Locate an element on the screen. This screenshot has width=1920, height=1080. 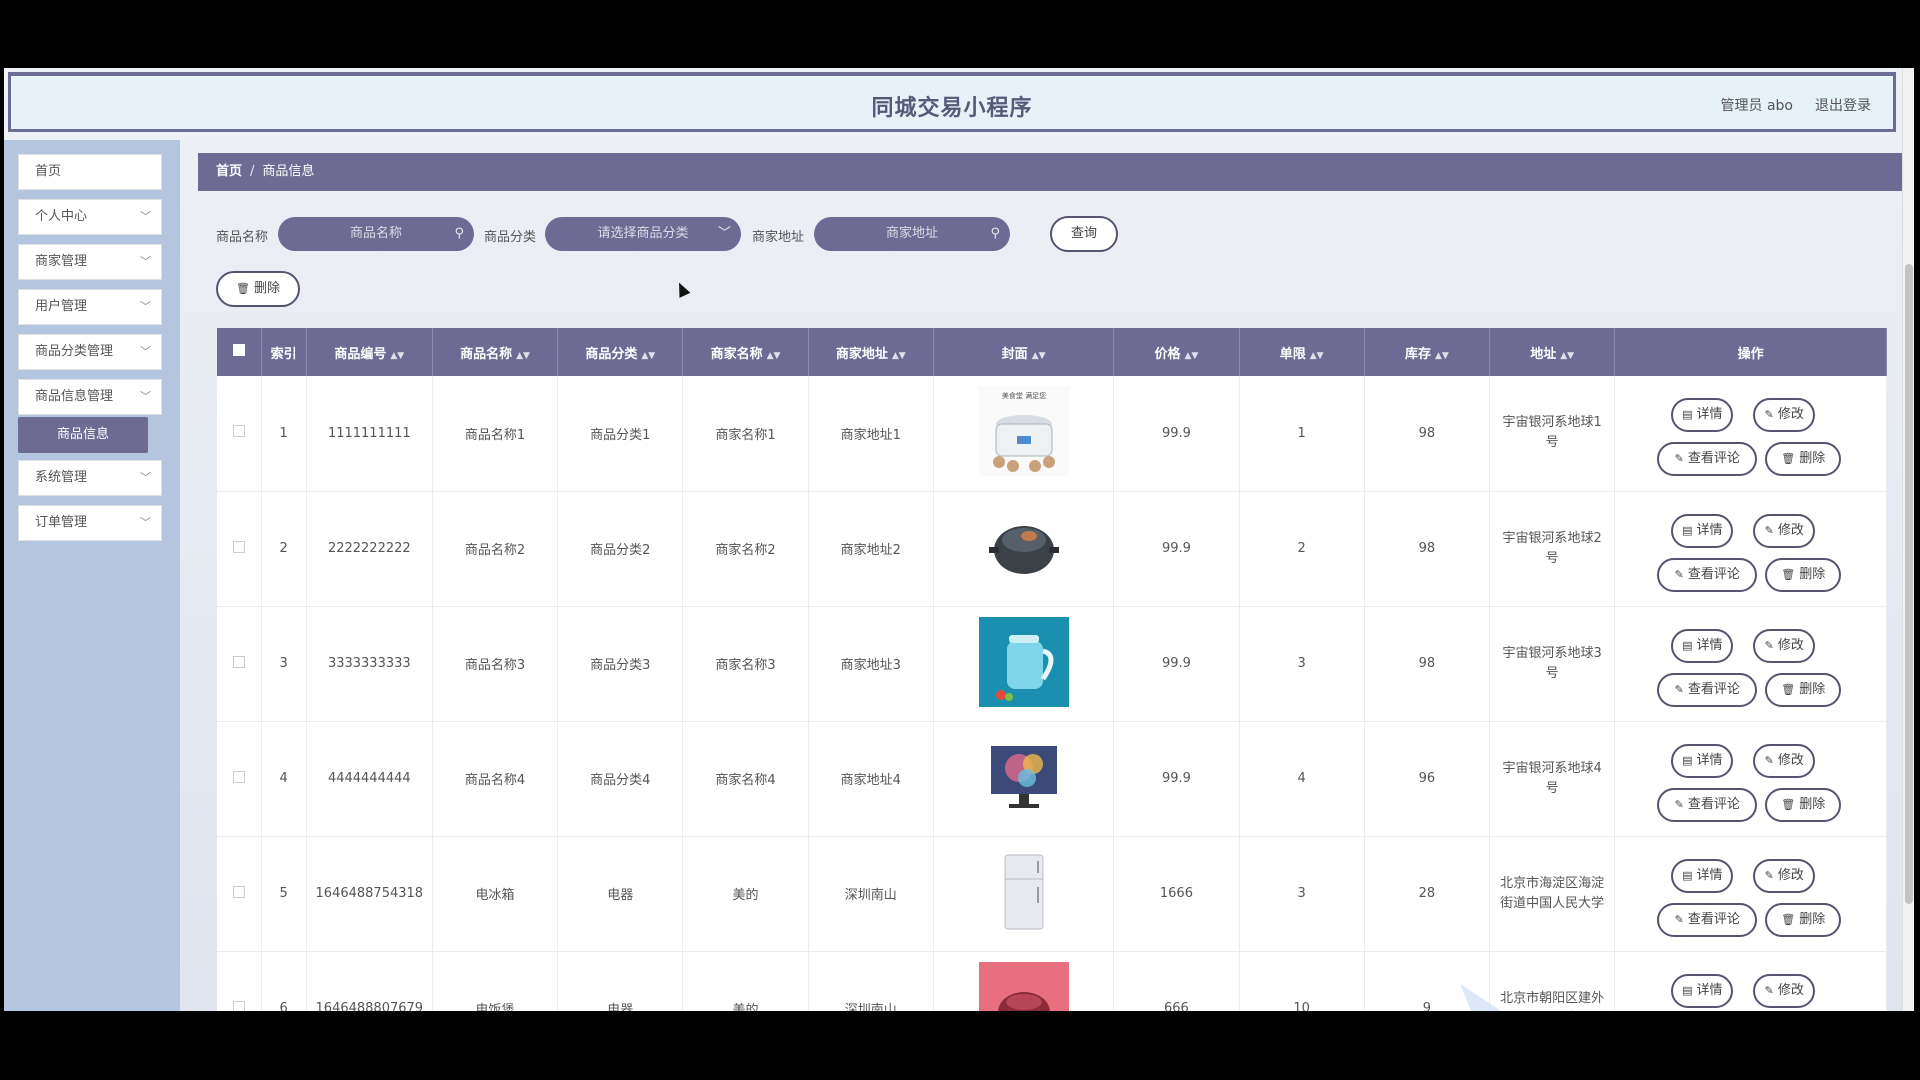
cell-actions: ▤详情 ✎修改 ✎查看评论 🗑删除 is located at coordinates (1750, 894).